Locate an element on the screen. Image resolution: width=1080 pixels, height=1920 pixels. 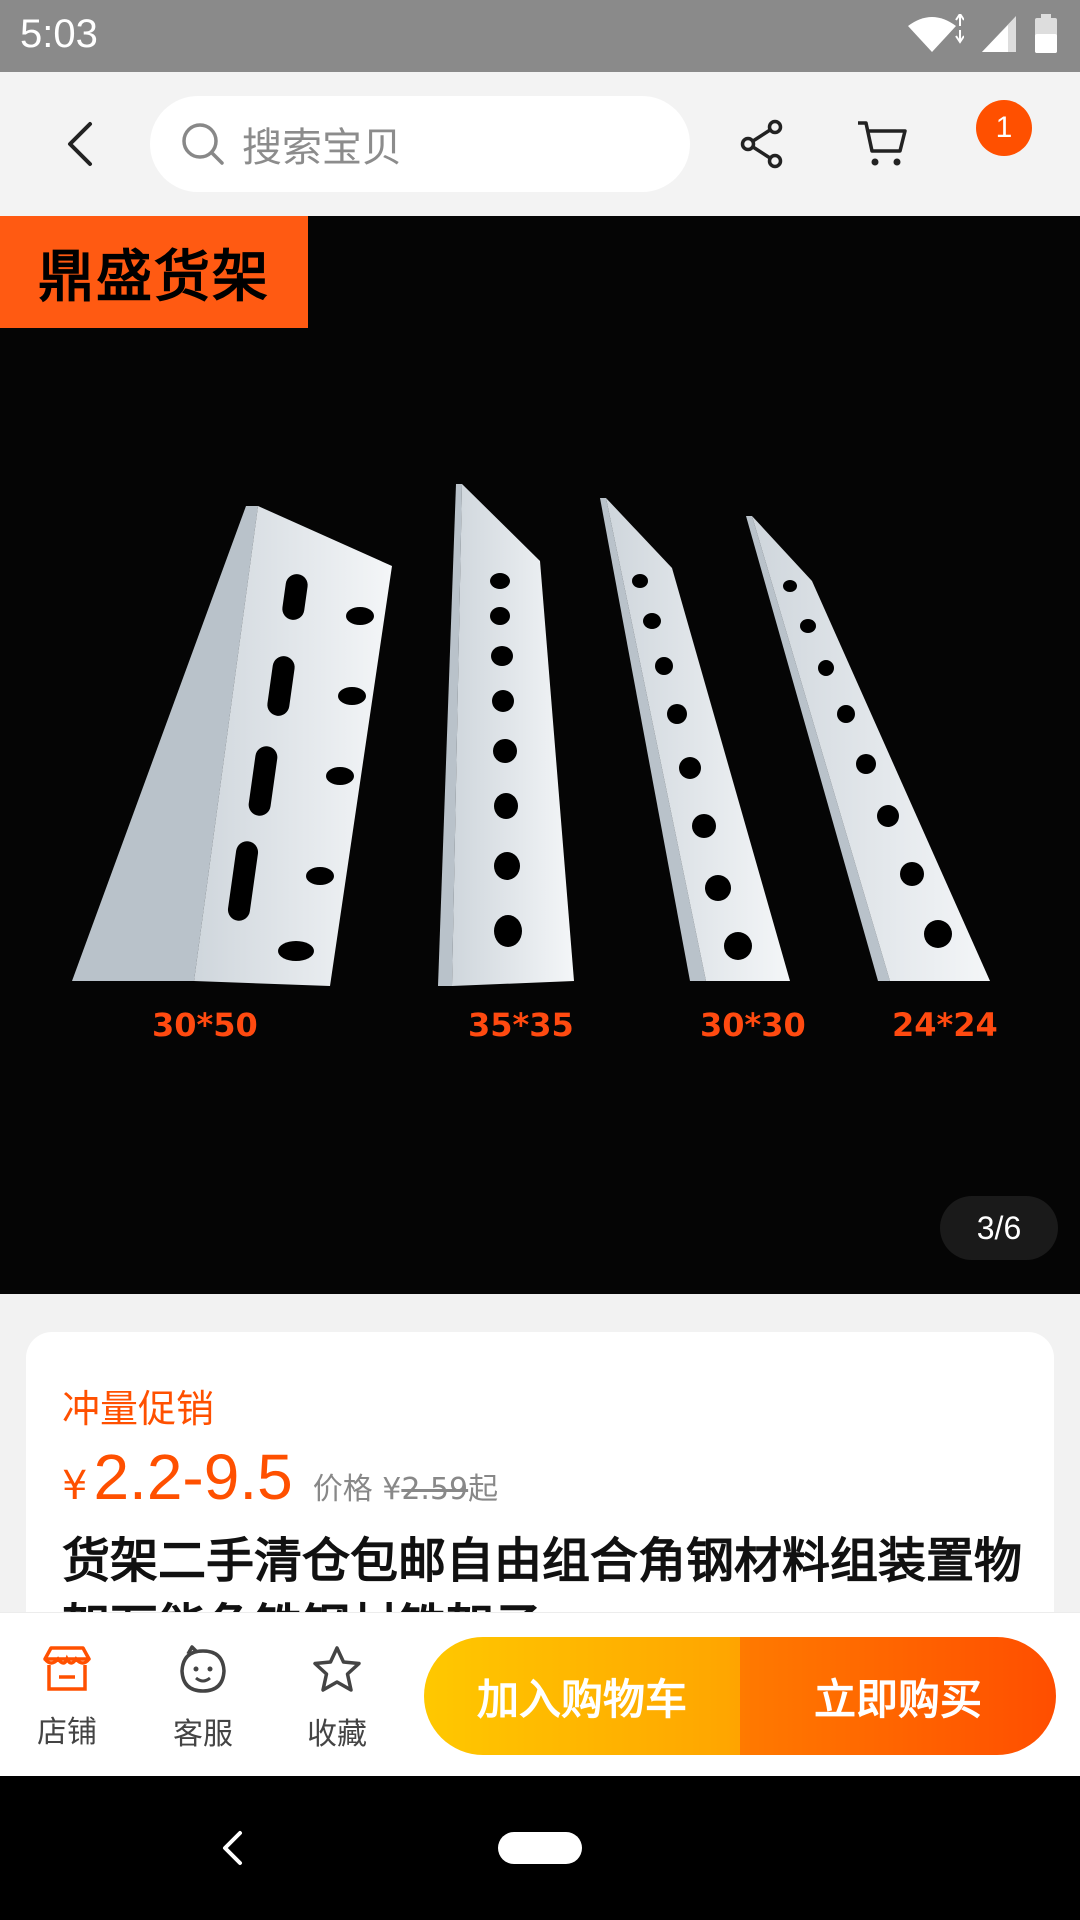
system-back-button is located at coordinates (232, 1848).